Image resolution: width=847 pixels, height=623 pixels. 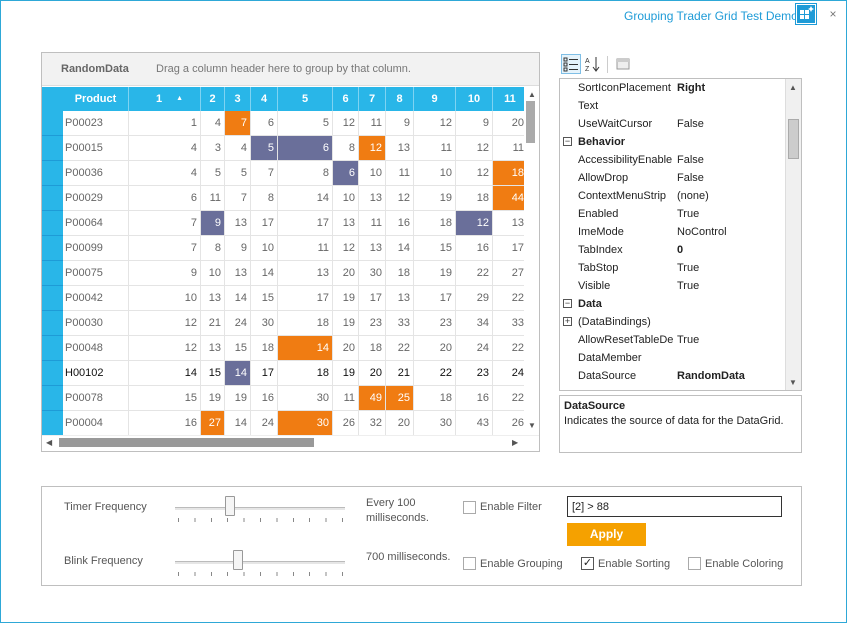 I want to click on value-cell: 25, so click(x=400, y=398).